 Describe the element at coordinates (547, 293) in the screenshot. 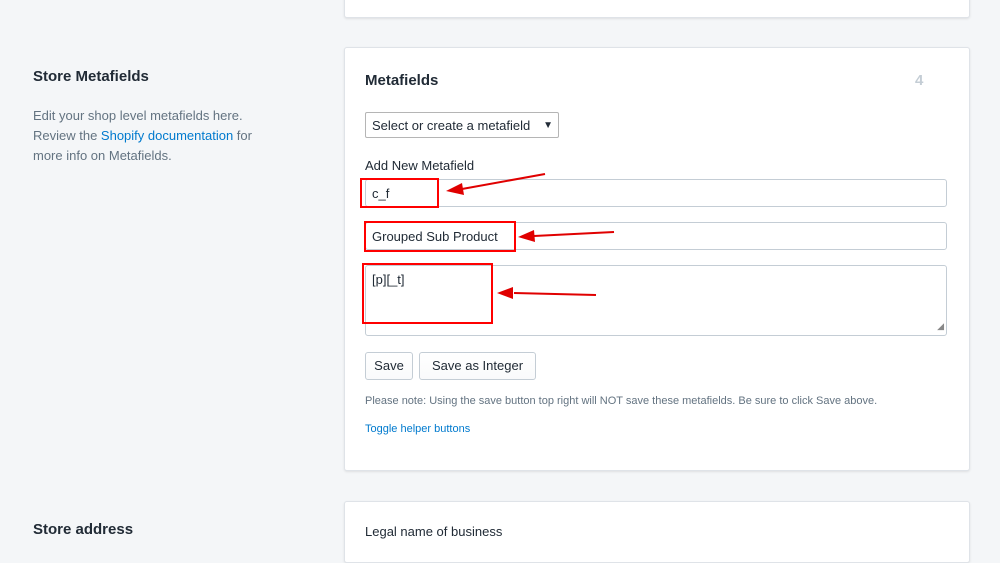

I see `arrow-to-value` at that location.